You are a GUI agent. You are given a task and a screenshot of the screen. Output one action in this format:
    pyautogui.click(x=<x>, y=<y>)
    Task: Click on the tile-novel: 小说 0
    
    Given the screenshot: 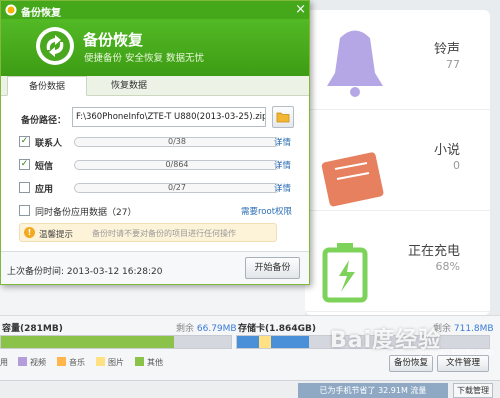 What is the action you would take?
    pyautogui.click(x=397, y=161)
    